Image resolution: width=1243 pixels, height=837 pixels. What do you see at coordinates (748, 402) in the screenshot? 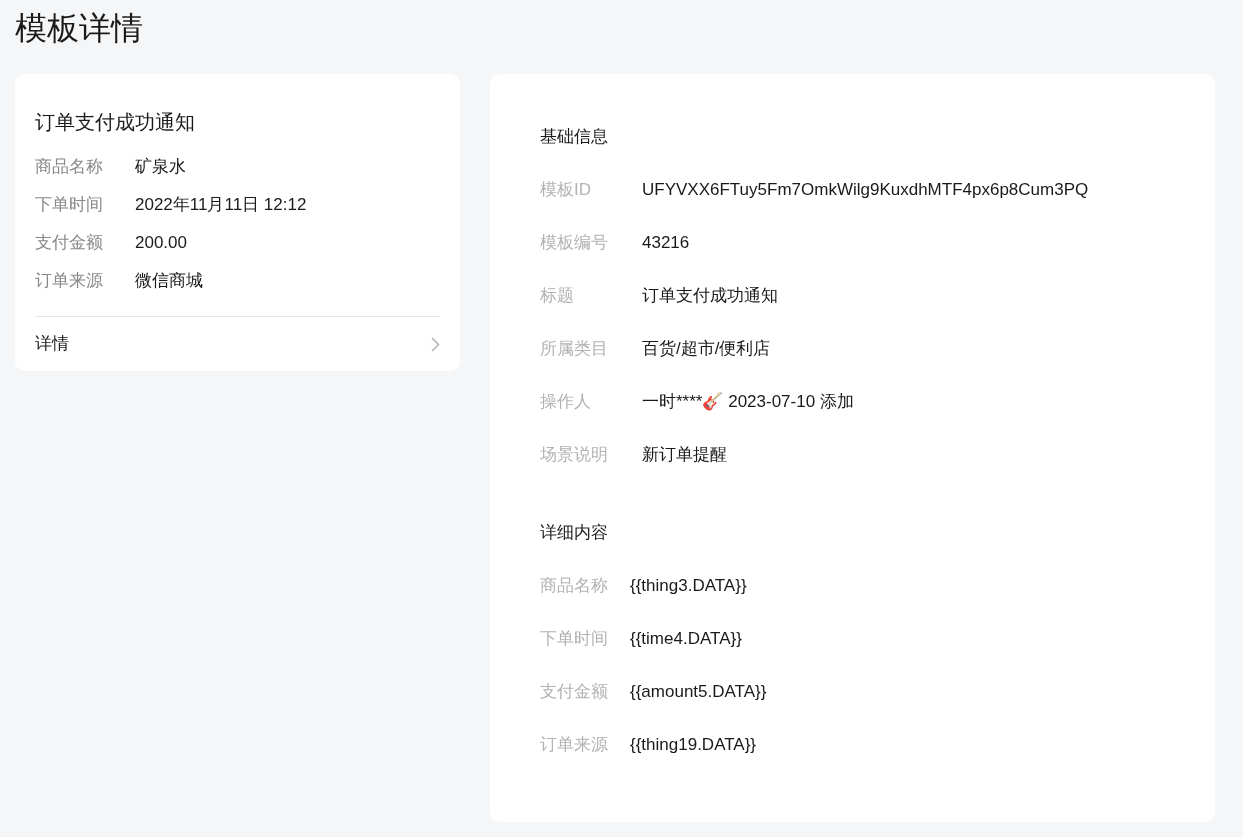
I see `field-value: 一时****🎸 2023-07-10 添加` at bounding box center [748, 402].